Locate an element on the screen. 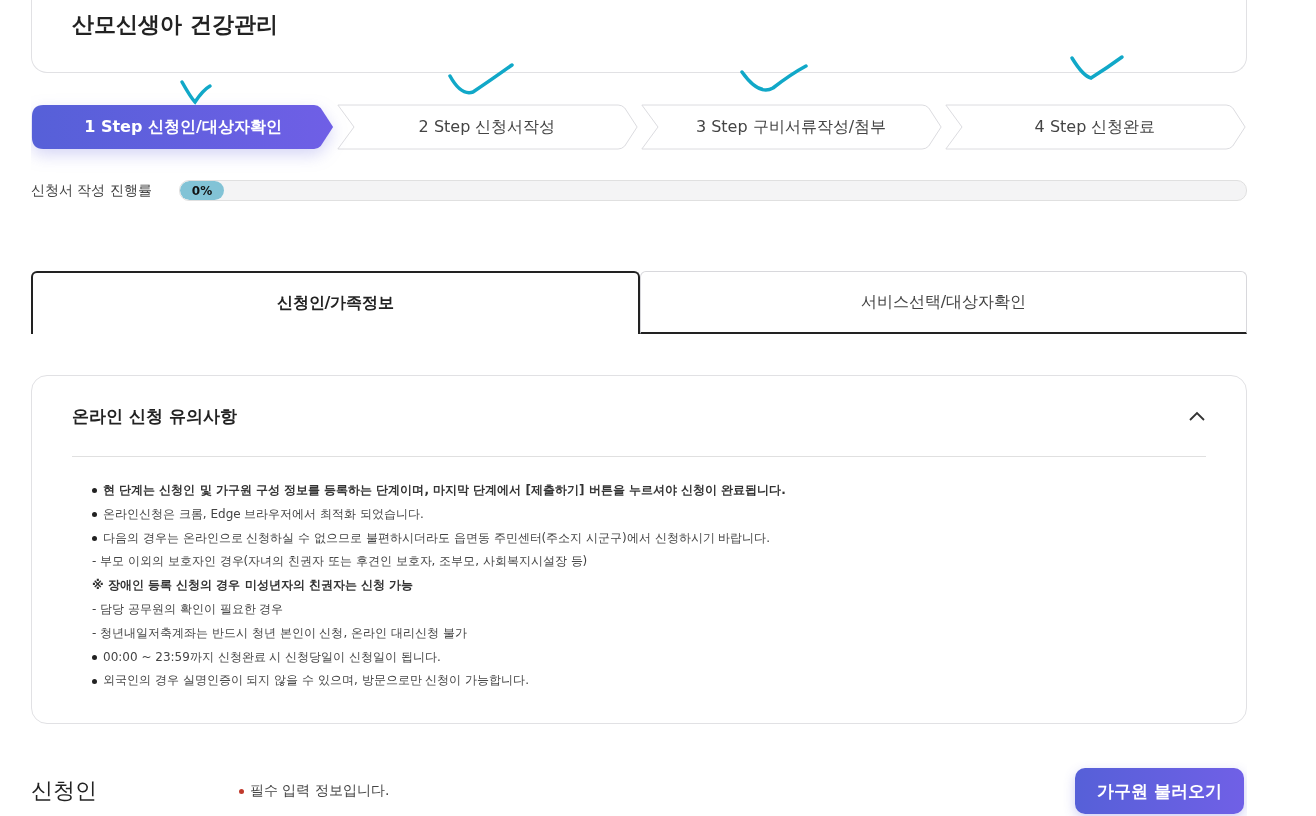 The image size is (1316, 816). tab: 서비스선택/대상자확인 is located at coordinates (943, 302).